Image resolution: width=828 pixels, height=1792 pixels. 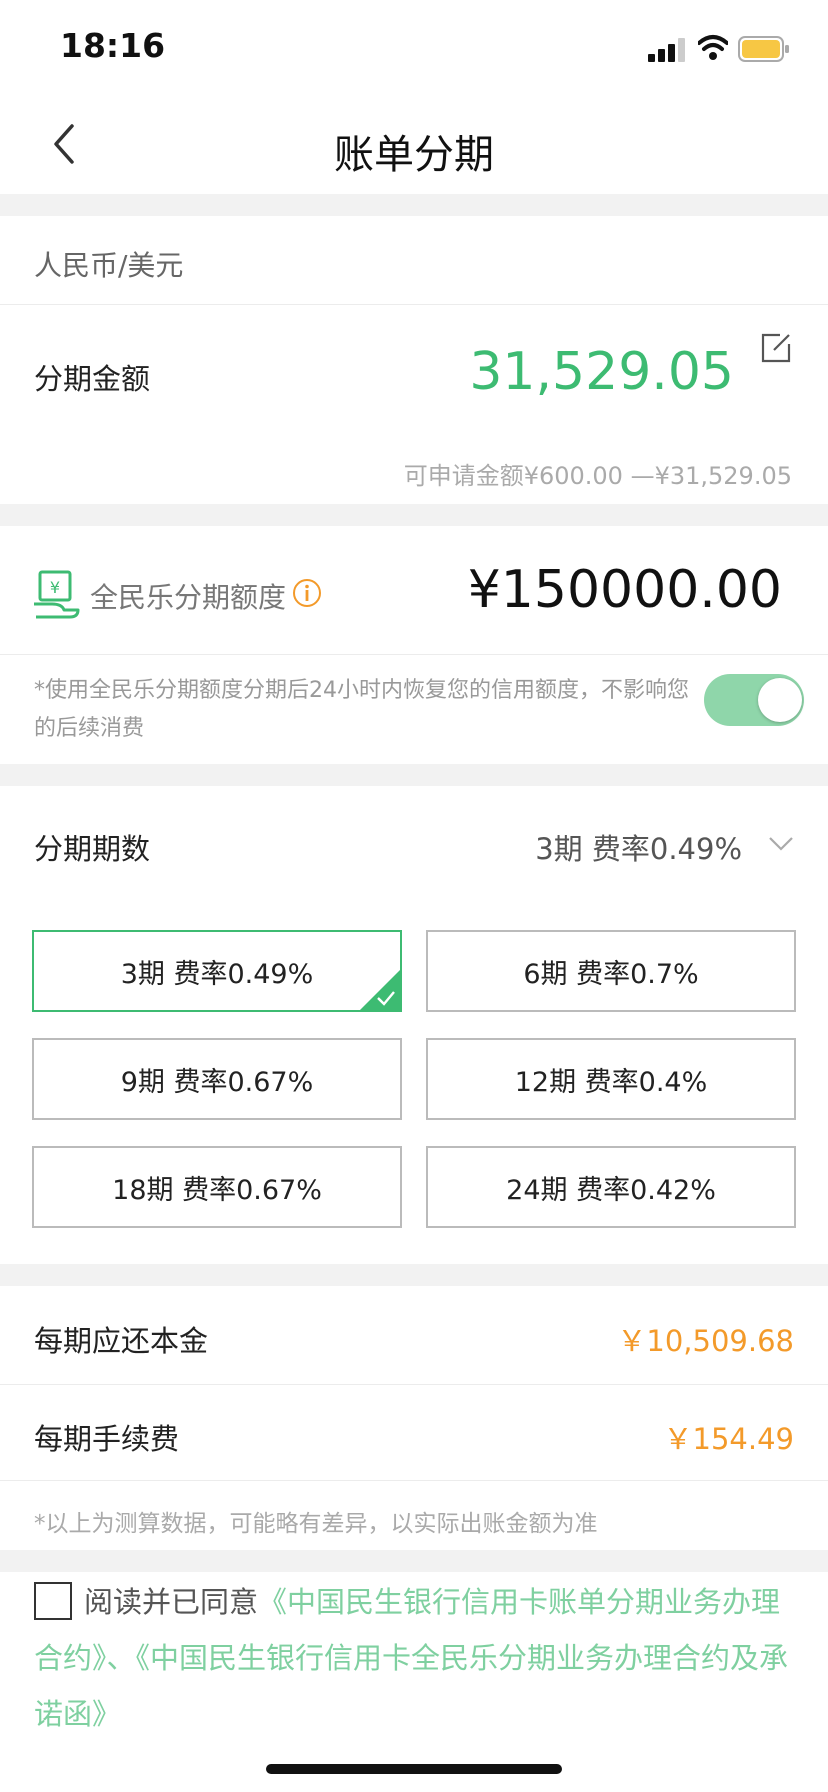 What do you see at coordinates (776, 348) in the screenshot?
I see `edit-icon` at bounding box center [776, 348].